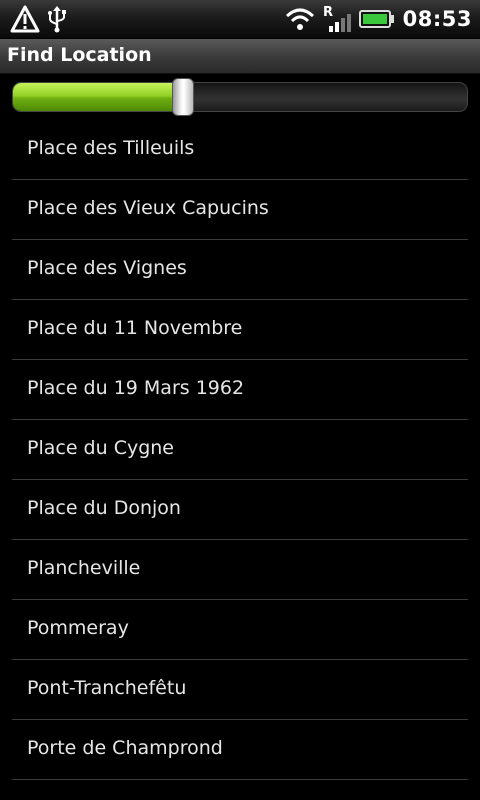 This screenshot has width=480, height=800. What do you see at coordinates (240, 19) in the screenshot?
I see `status-bar: R 08:53` at bounding box center [240, 19].